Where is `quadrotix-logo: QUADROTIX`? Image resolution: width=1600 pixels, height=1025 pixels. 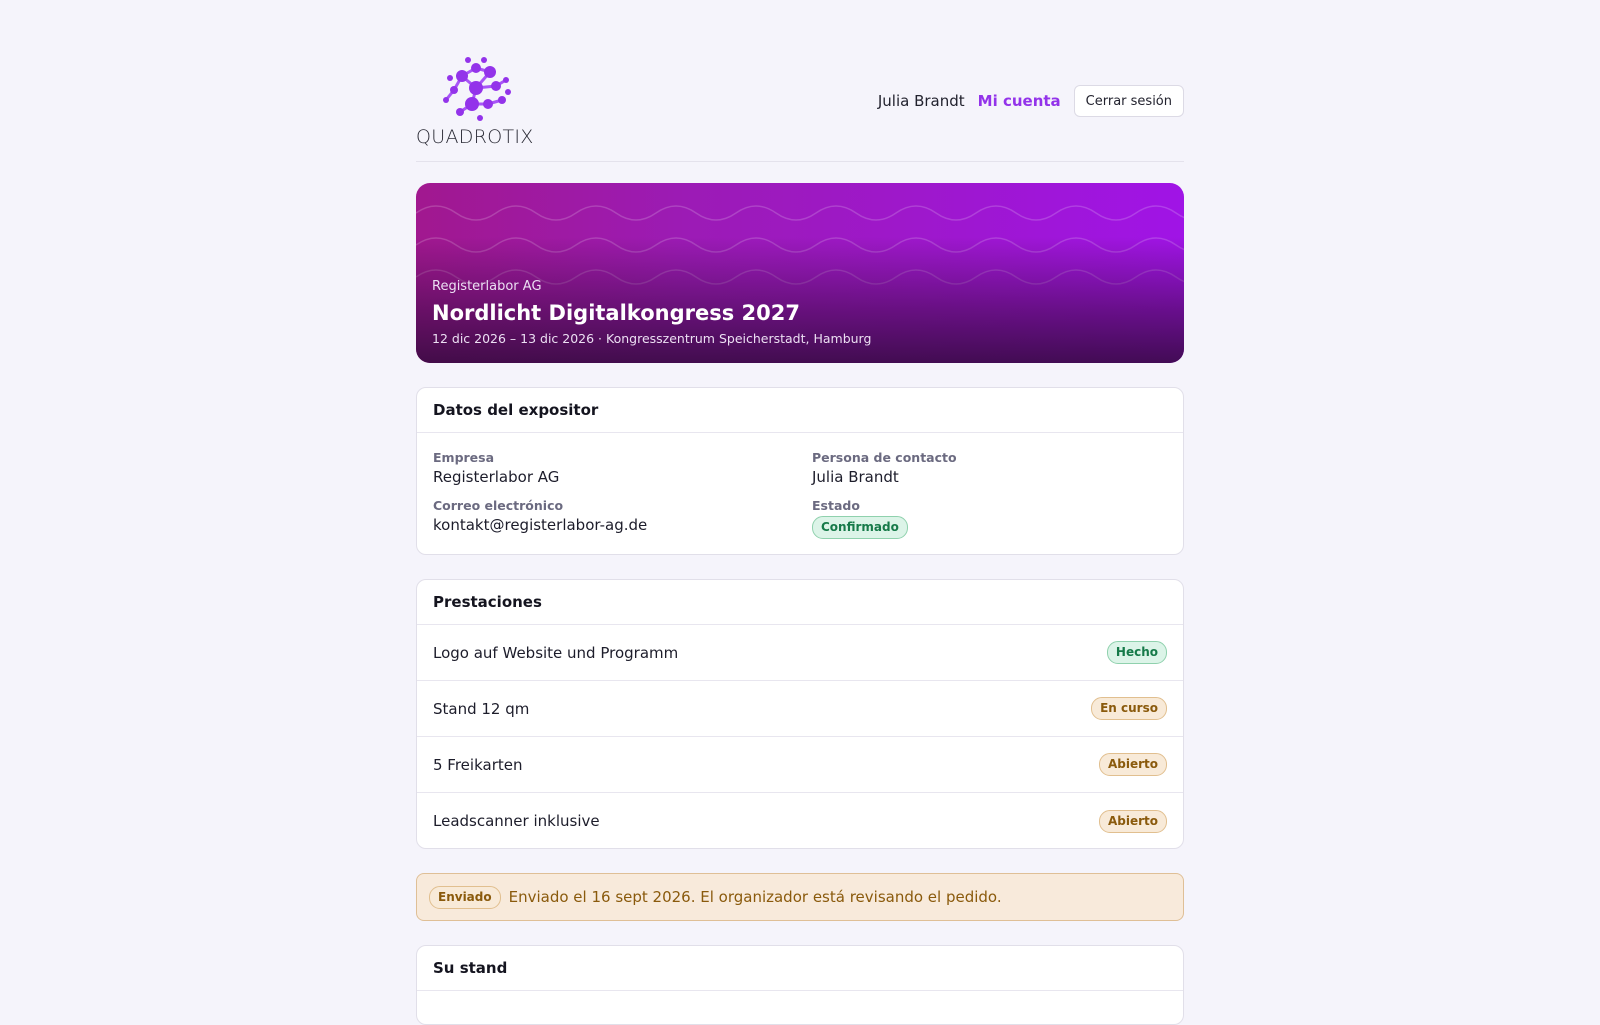
quadrotix-logo: QUADROTIX is located at coordinates (477, 101).